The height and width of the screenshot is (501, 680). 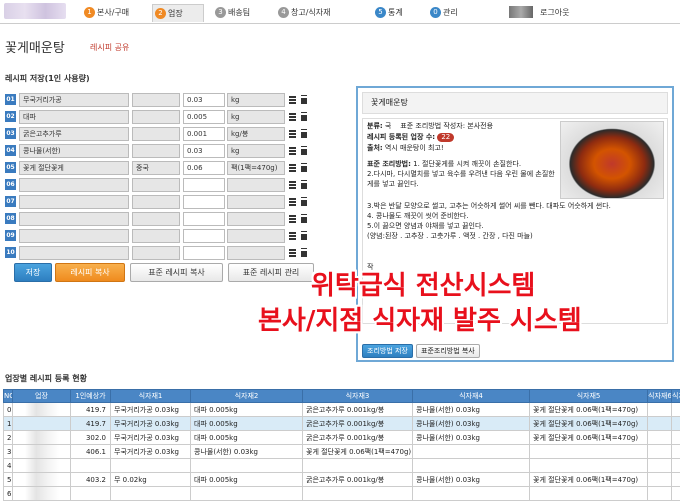 I want to click on row-no: 6, so click(x=8, y=494).